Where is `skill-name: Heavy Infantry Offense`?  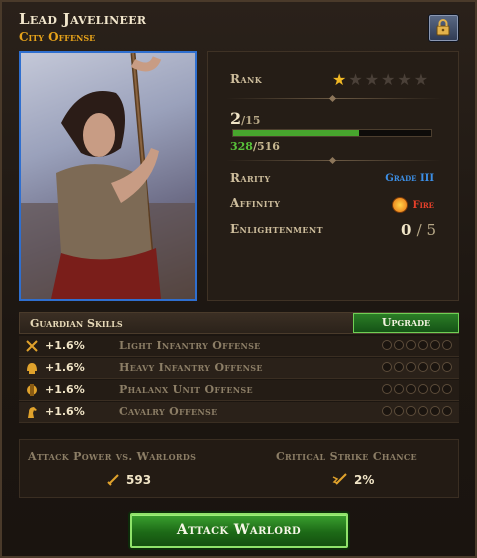
skill-name: Heavy Infantry Offense is located at coordinates (191, 367).